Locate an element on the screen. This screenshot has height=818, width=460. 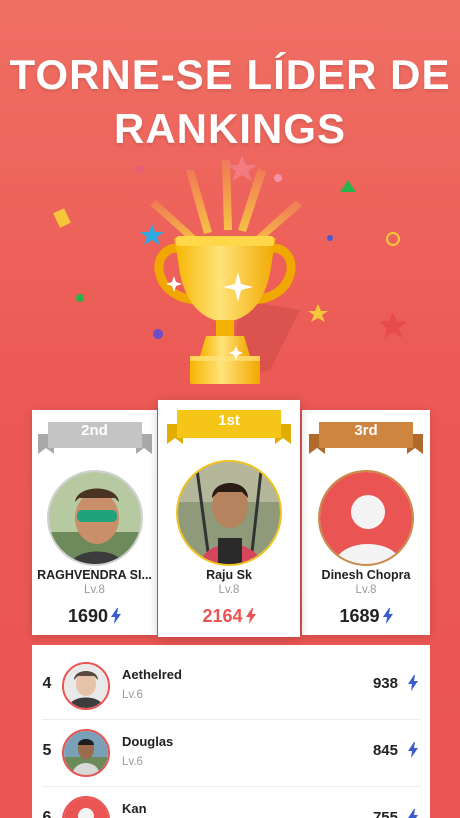
headline: TORNE-SE LÍDER DE RANKINGS is located at coordinates (230, 102).